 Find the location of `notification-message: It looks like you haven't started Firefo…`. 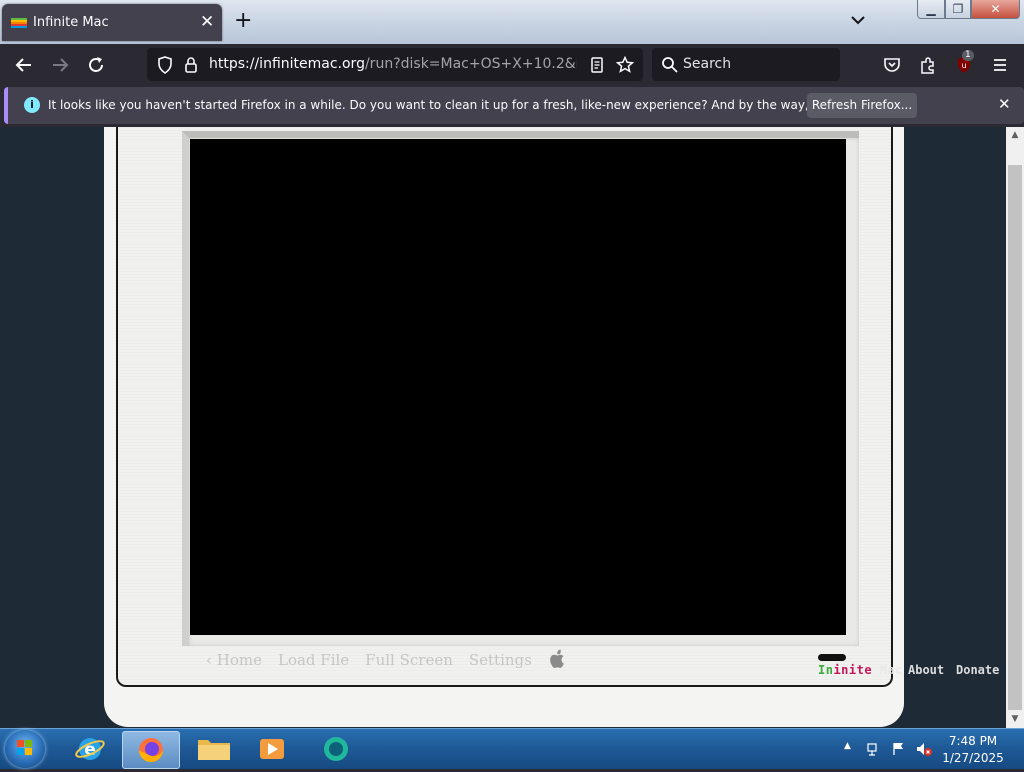

notification-message: It looks like you haven't started Firefo… is located at coordinates (476, 105).